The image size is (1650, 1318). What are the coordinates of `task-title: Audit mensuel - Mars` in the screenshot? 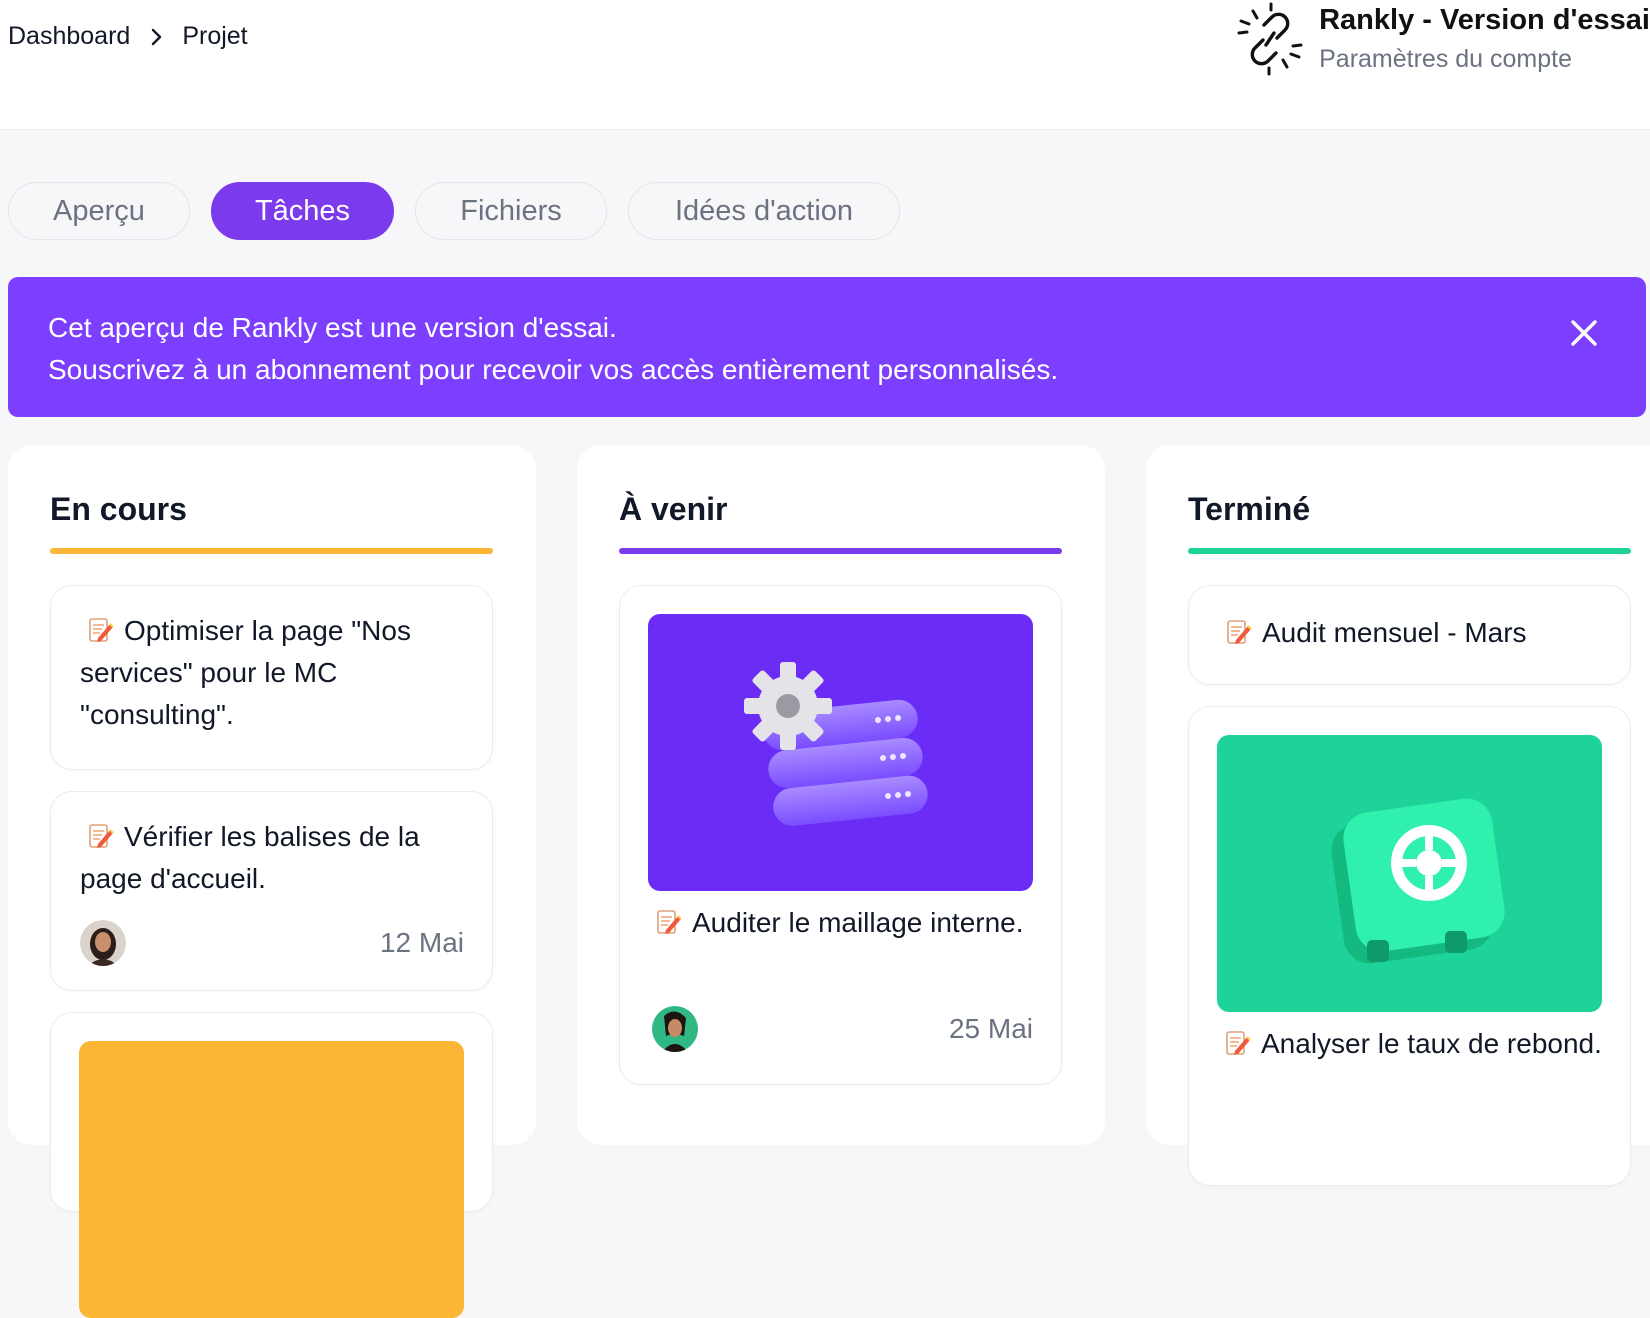 It's located at (1394, 632).